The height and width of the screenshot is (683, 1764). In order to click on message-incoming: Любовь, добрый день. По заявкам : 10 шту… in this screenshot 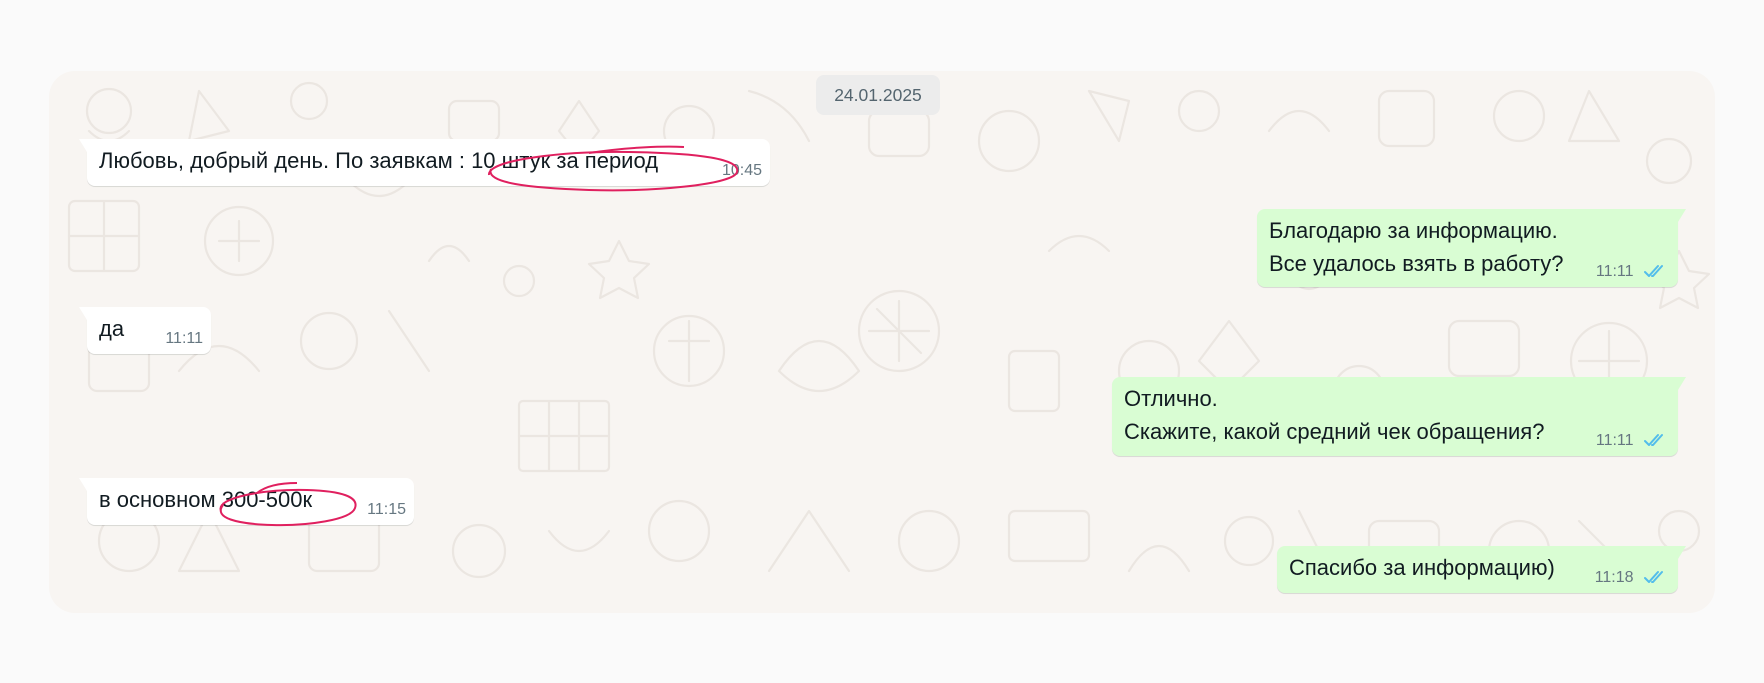, I will do `click(424, 162)`.